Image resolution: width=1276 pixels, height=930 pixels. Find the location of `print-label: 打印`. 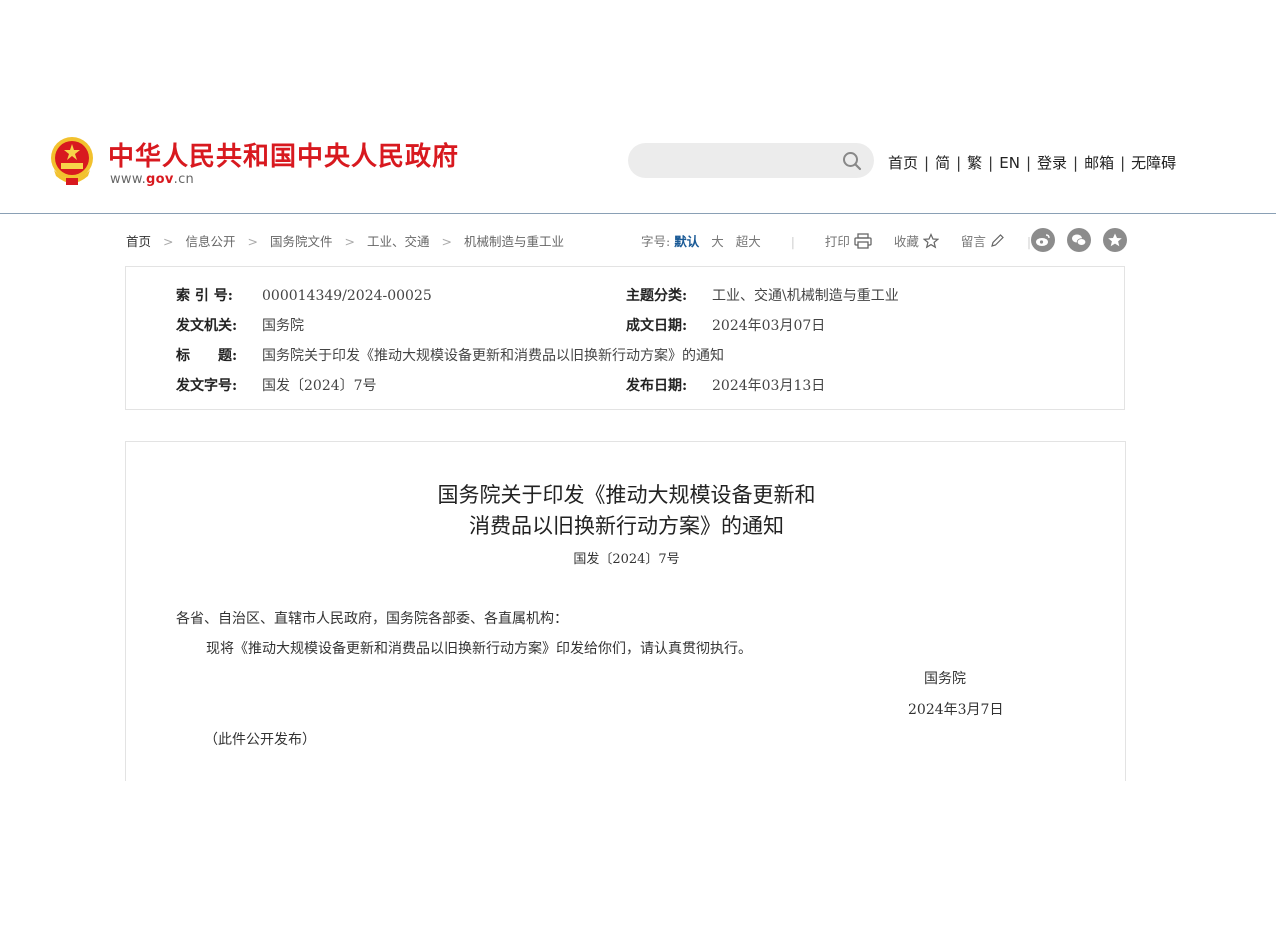

print-label: 打印 is located at coordinates (837, 241).